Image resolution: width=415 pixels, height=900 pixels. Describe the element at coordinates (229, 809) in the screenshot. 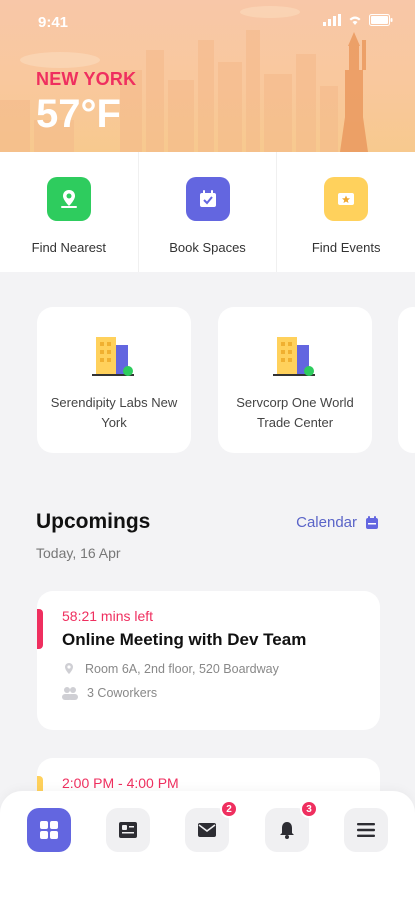

I see `messages-badge: 2` at that location.